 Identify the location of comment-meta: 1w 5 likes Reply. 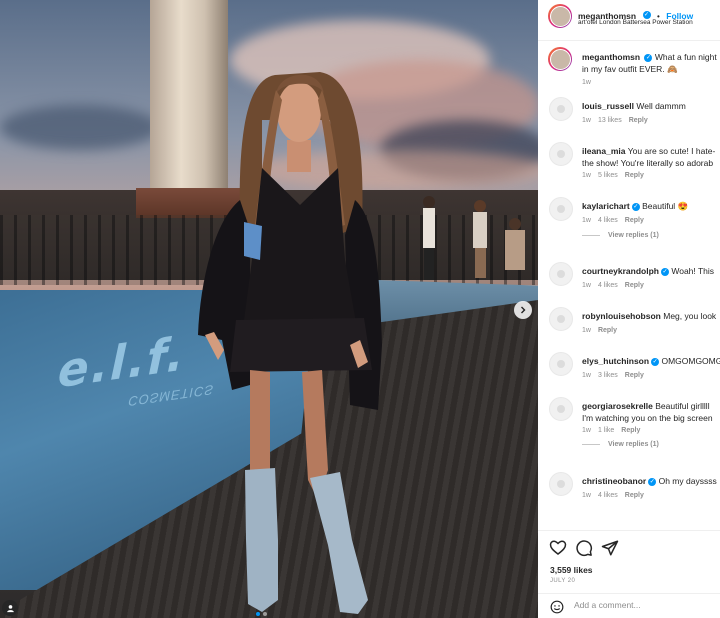
(616, 175).